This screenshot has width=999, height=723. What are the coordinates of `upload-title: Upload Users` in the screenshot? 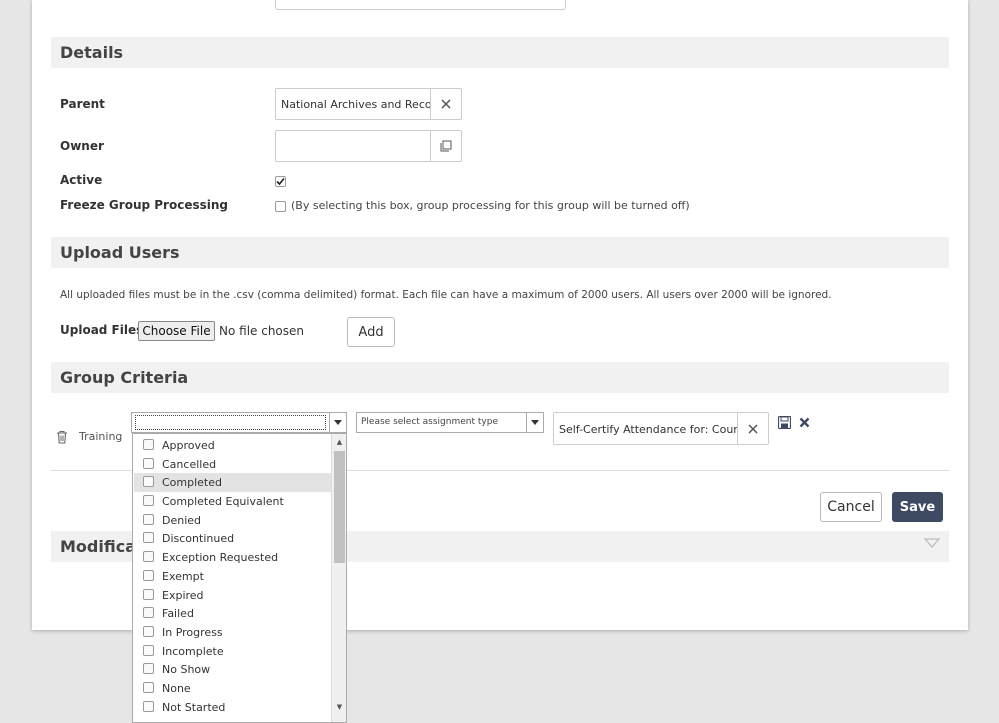 It's located at (120, 252).